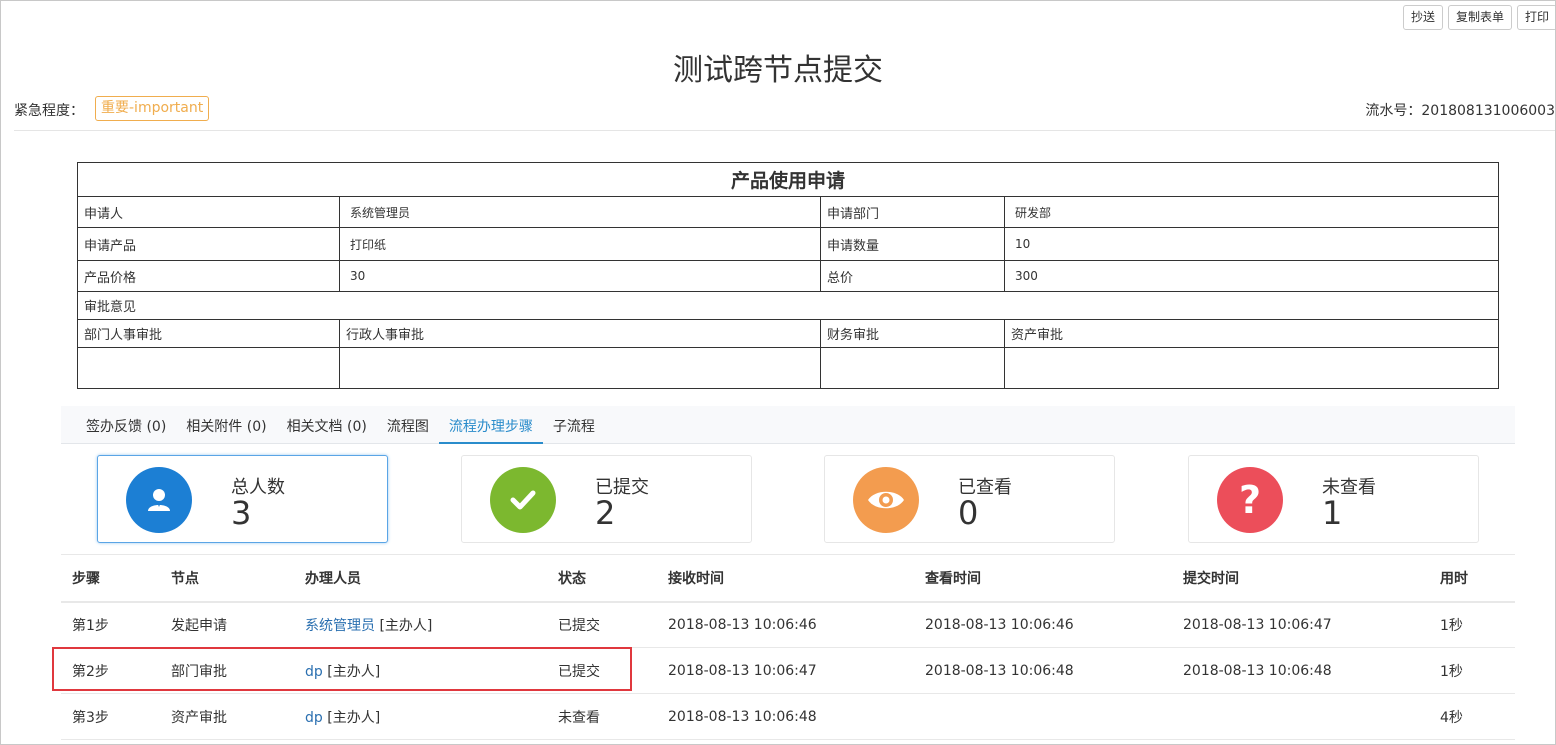  I want to click on user-icon, so click(159, 500).